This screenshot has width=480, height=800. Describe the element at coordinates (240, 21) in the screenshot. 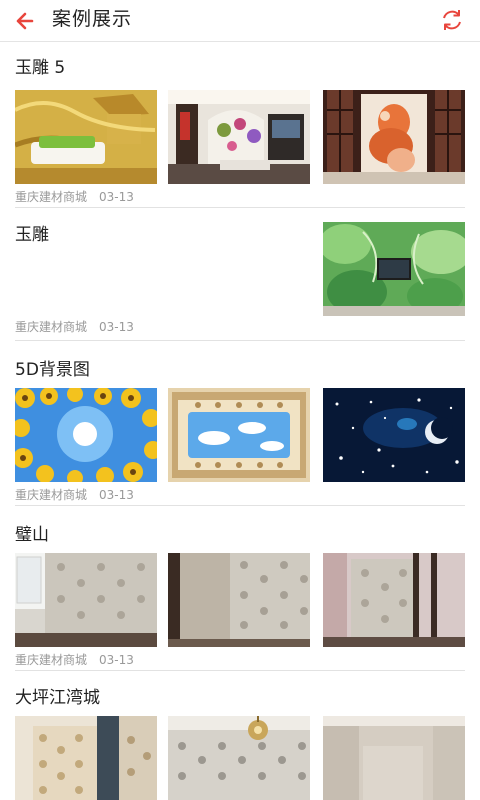

I see `app-header: 案例展示` at that location.